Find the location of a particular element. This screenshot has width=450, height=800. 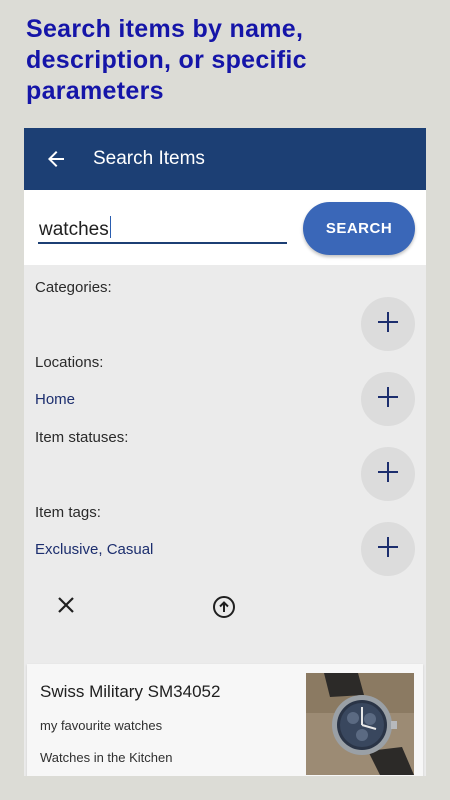

search-bar: watches SEARCH is located at coordinates (225, 227).